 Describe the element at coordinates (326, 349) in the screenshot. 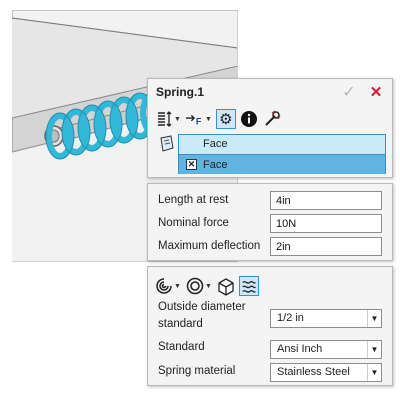

I see `standard-select: Ansi Inch ▼` at that location.